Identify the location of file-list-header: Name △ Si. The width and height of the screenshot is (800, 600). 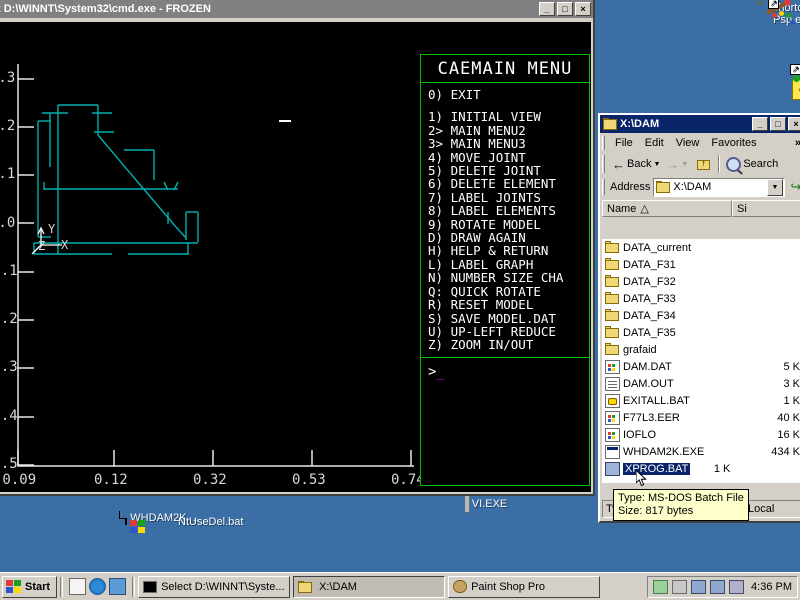
(701, 208).